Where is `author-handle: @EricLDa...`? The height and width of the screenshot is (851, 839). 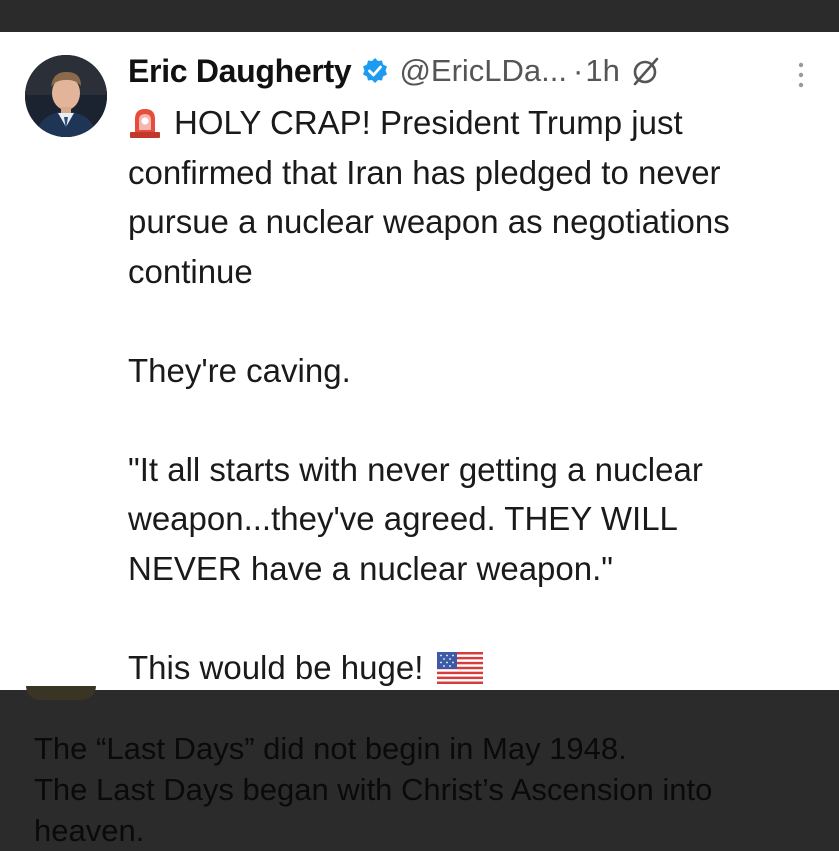
author-handle: @EricLDa... is located at coordinates (483, 71).